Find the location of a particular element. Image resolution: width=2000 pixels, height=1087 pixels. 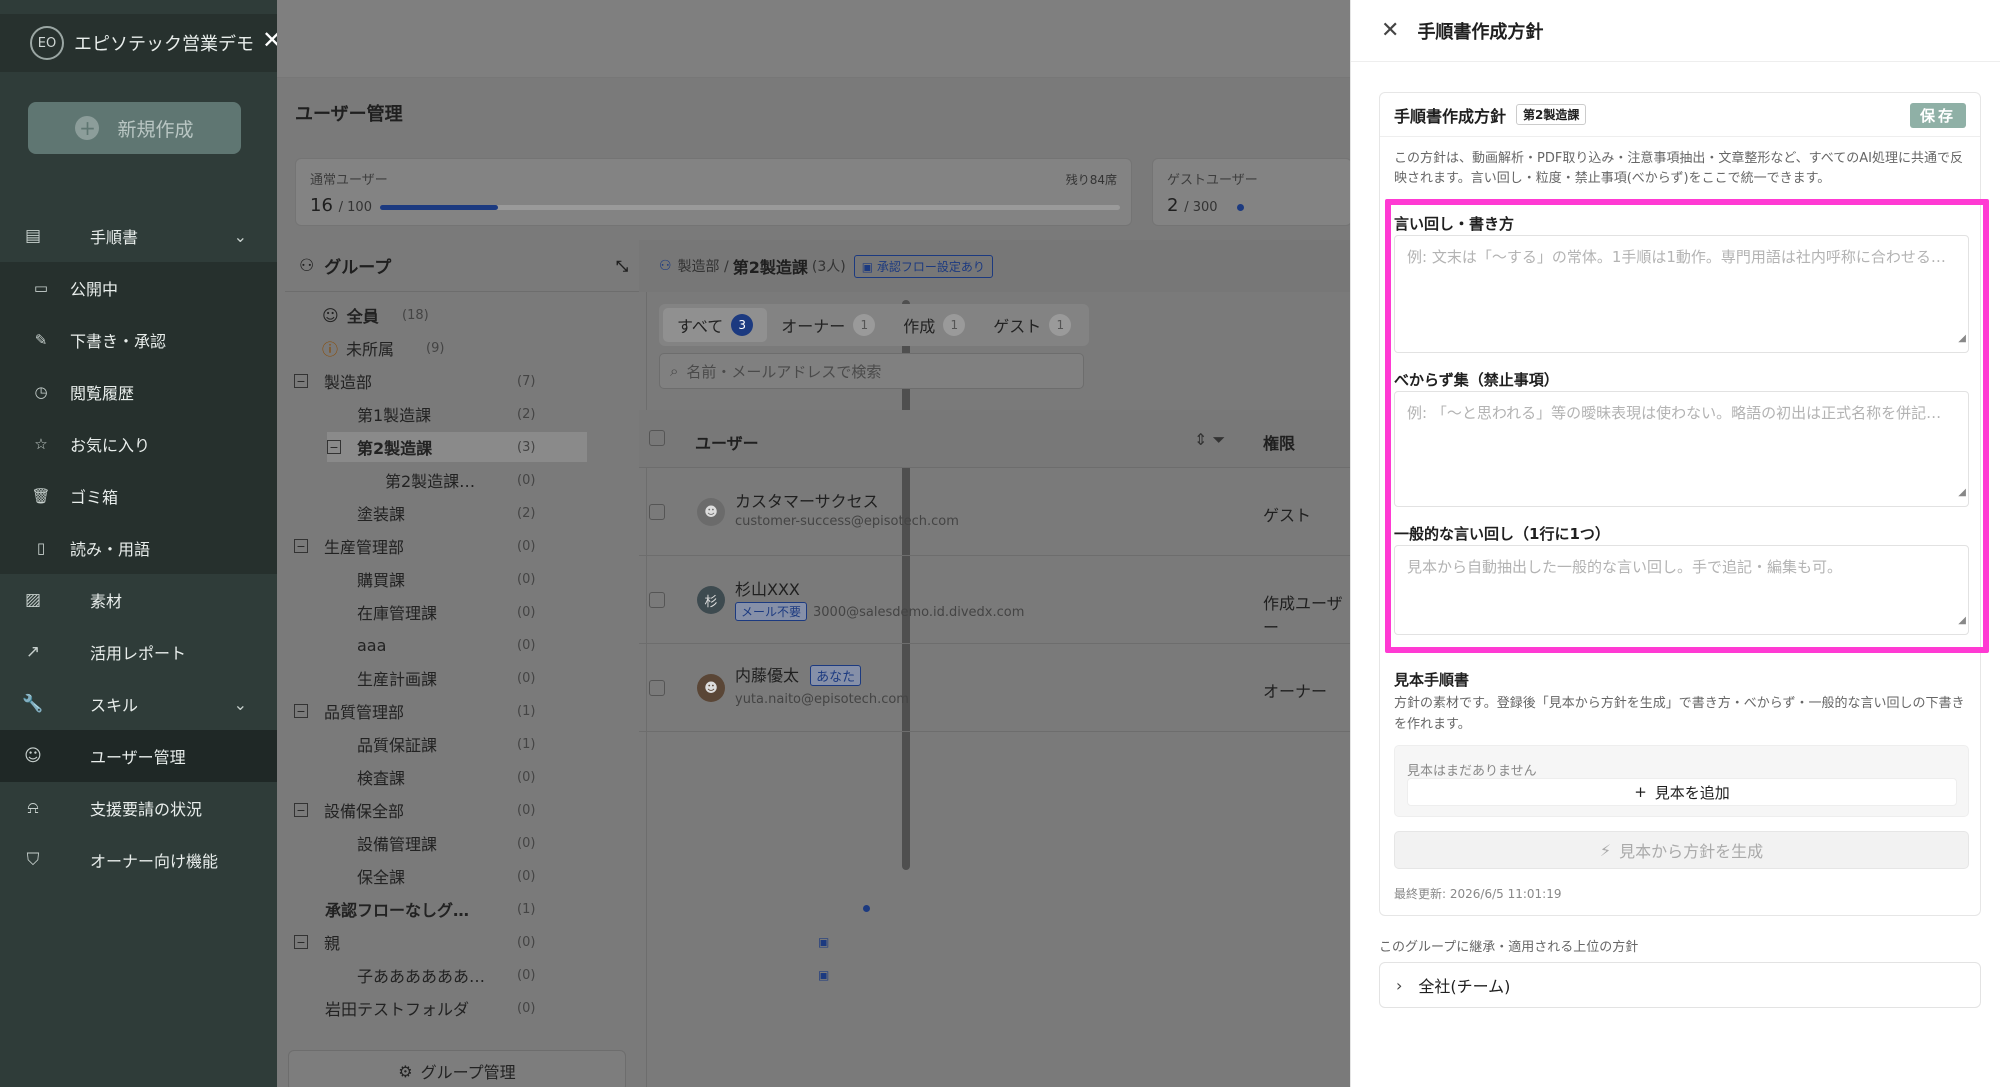

column-role: 権限 is located at coordinates (1279, 443).